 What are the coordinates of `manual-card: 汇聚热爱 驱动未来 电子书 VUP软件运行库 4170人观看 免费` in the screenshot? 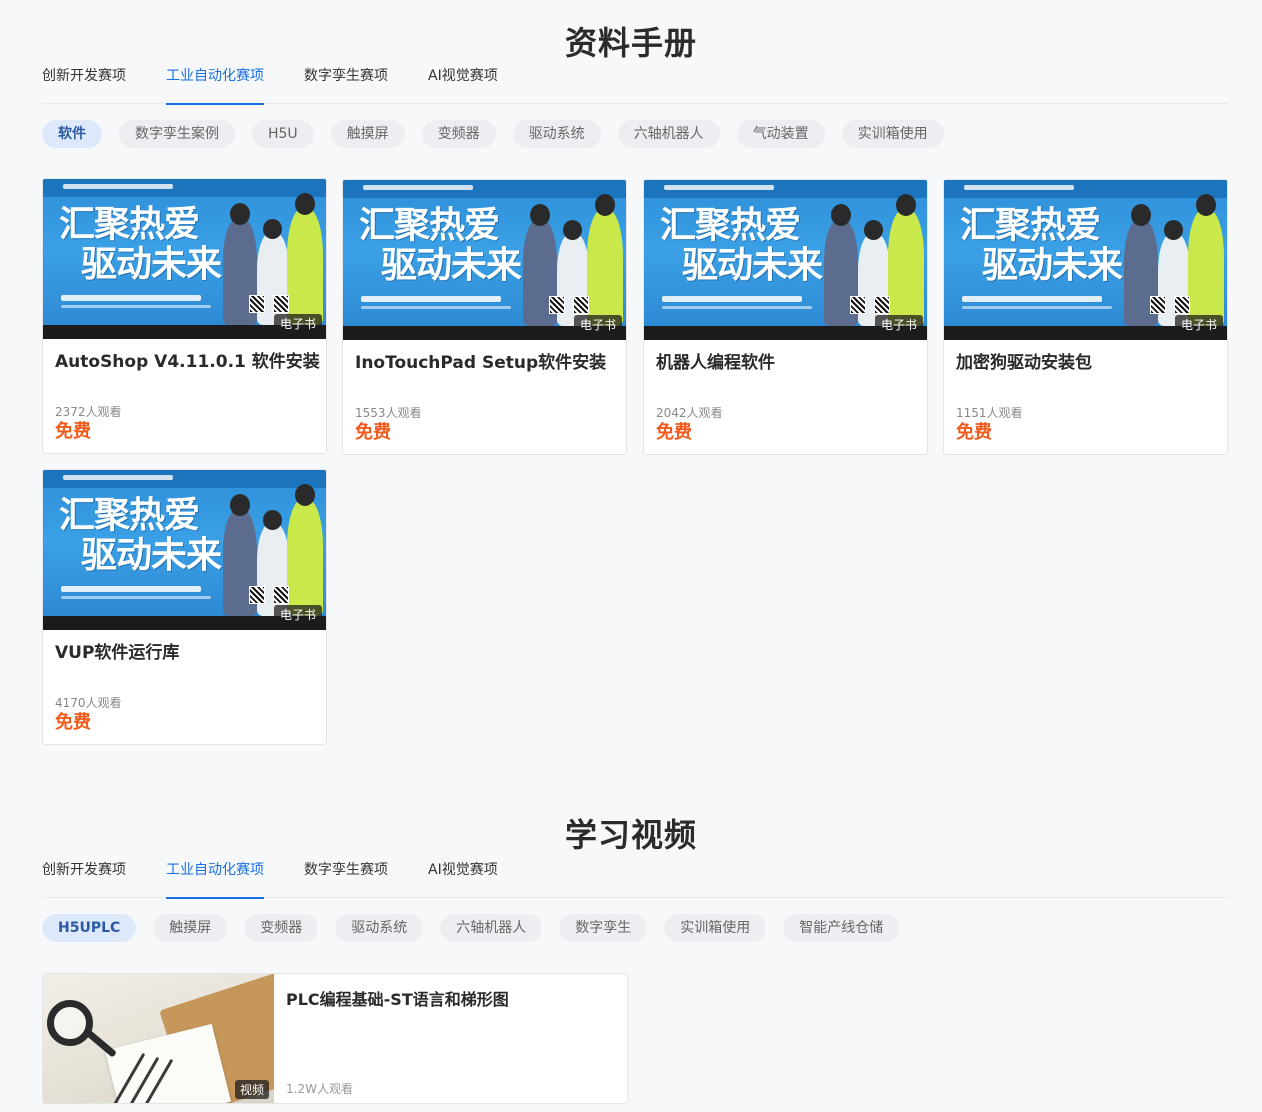 It's located at (184, 607).